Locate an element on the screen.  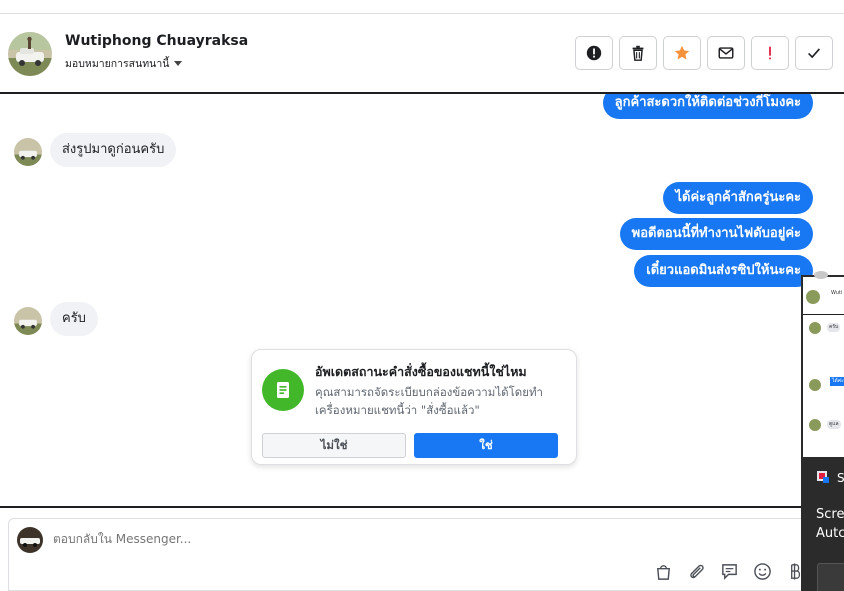
page-avatar is located at coordinates (30, 540).